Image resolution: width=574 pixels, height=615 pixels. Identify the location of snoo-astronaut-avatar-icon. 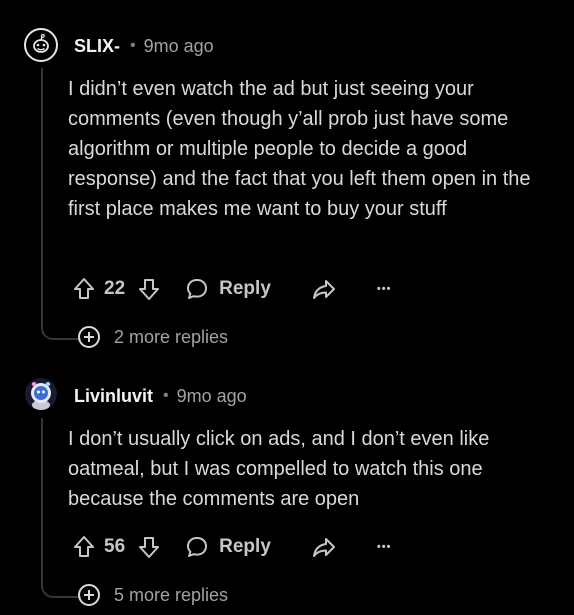
(41, 394).